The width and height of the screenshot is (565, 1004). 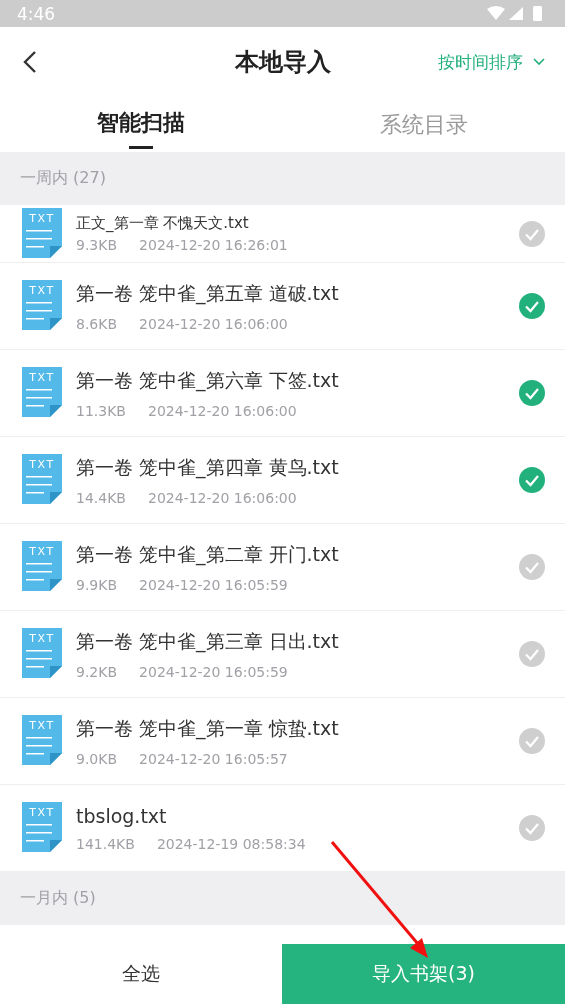 I want to click on file-item: TXT 第一卷 笼中雀_第六章 下签.txt 11.3KB 2024-12-20 16:06:00, so click(x=282, y=393).